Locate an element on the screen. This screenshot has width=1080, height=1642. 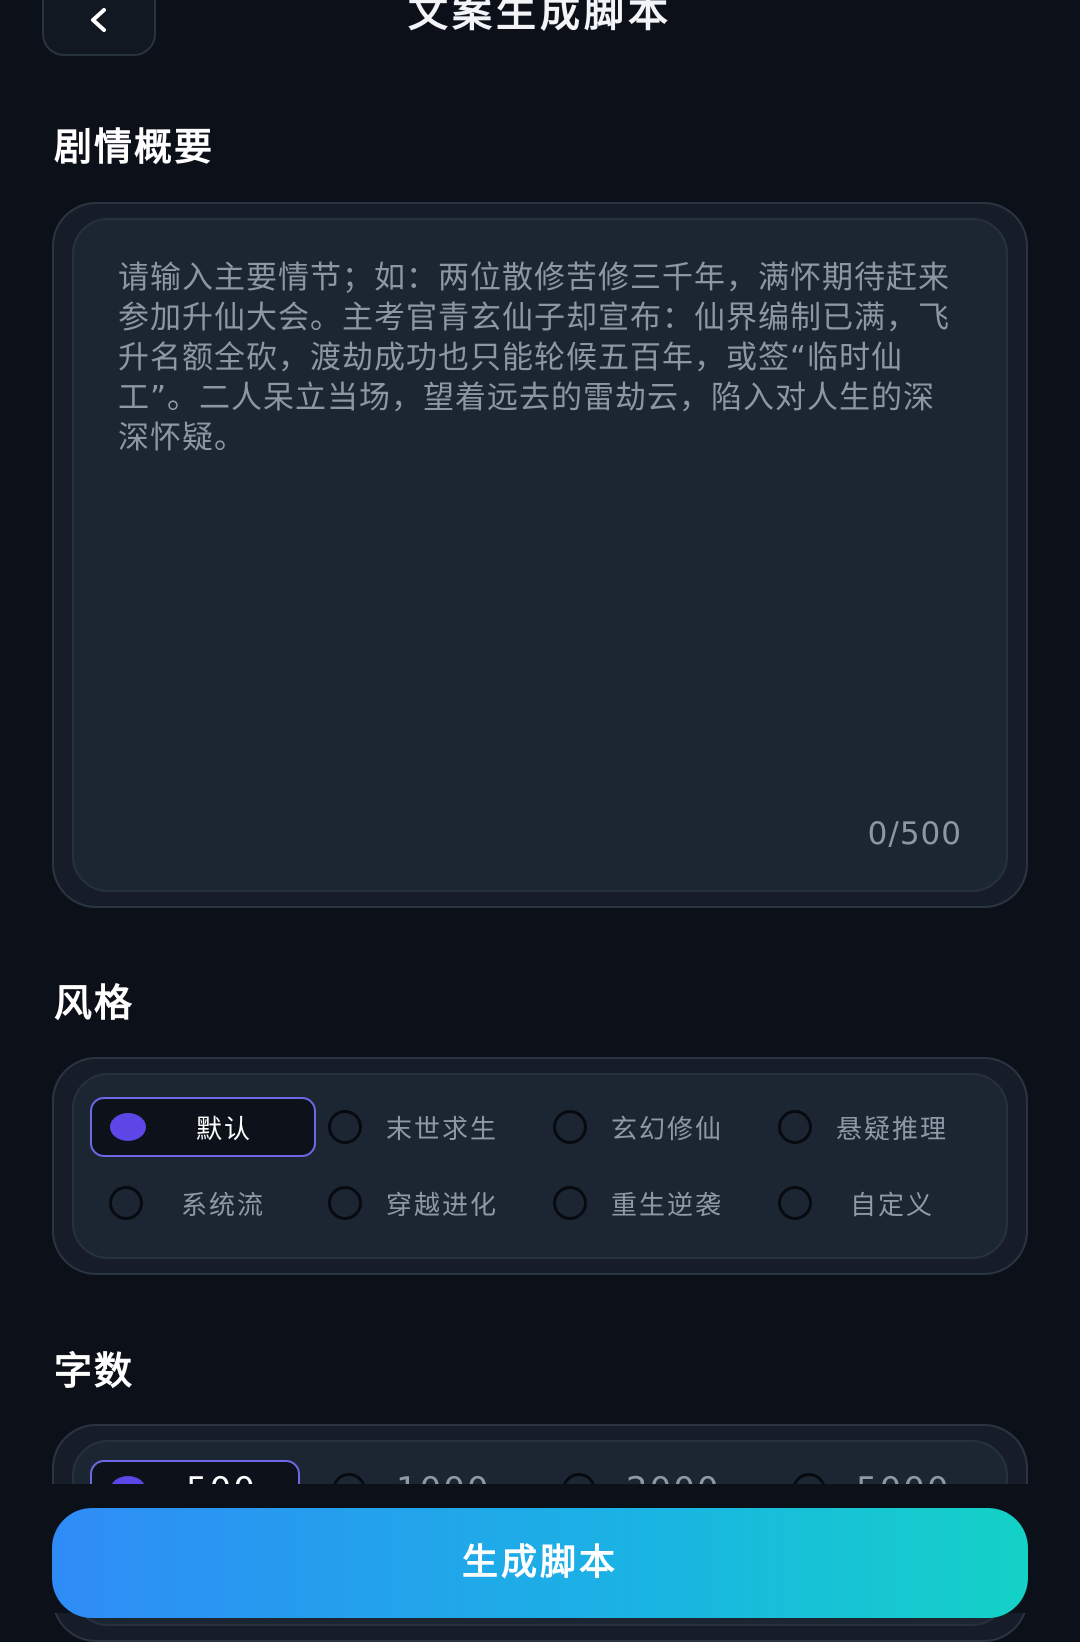
style-option-mystery: 悬疑推理 is located at coordinates (863, 1127).